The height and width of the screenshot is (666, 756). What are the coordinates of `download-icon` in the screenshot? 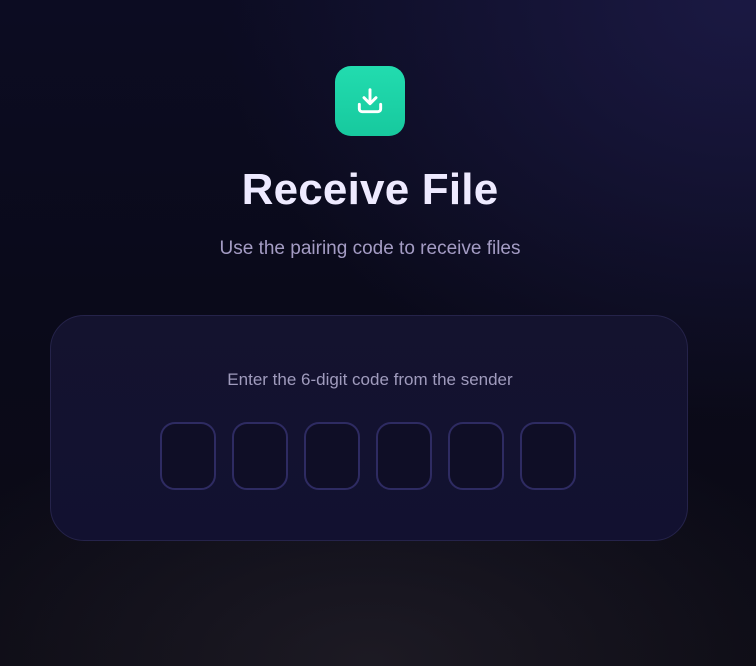 It's located at (370, 101).